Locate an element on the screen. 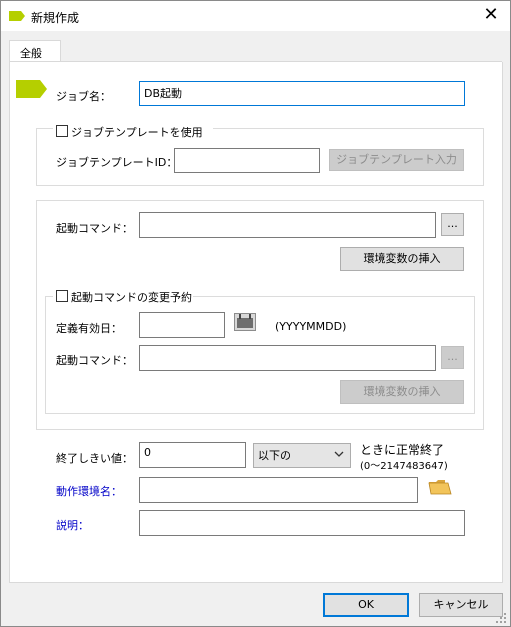 The height and width of the screenshot is (627, 511). reserve-checkbox is located at coordinates (62, 296).